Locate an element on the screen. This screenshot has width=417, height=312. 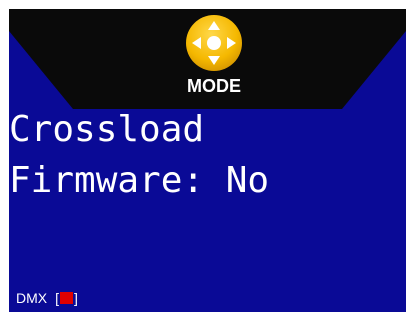
dmx-bracket-close: ] is located at coordinates (76, 298).